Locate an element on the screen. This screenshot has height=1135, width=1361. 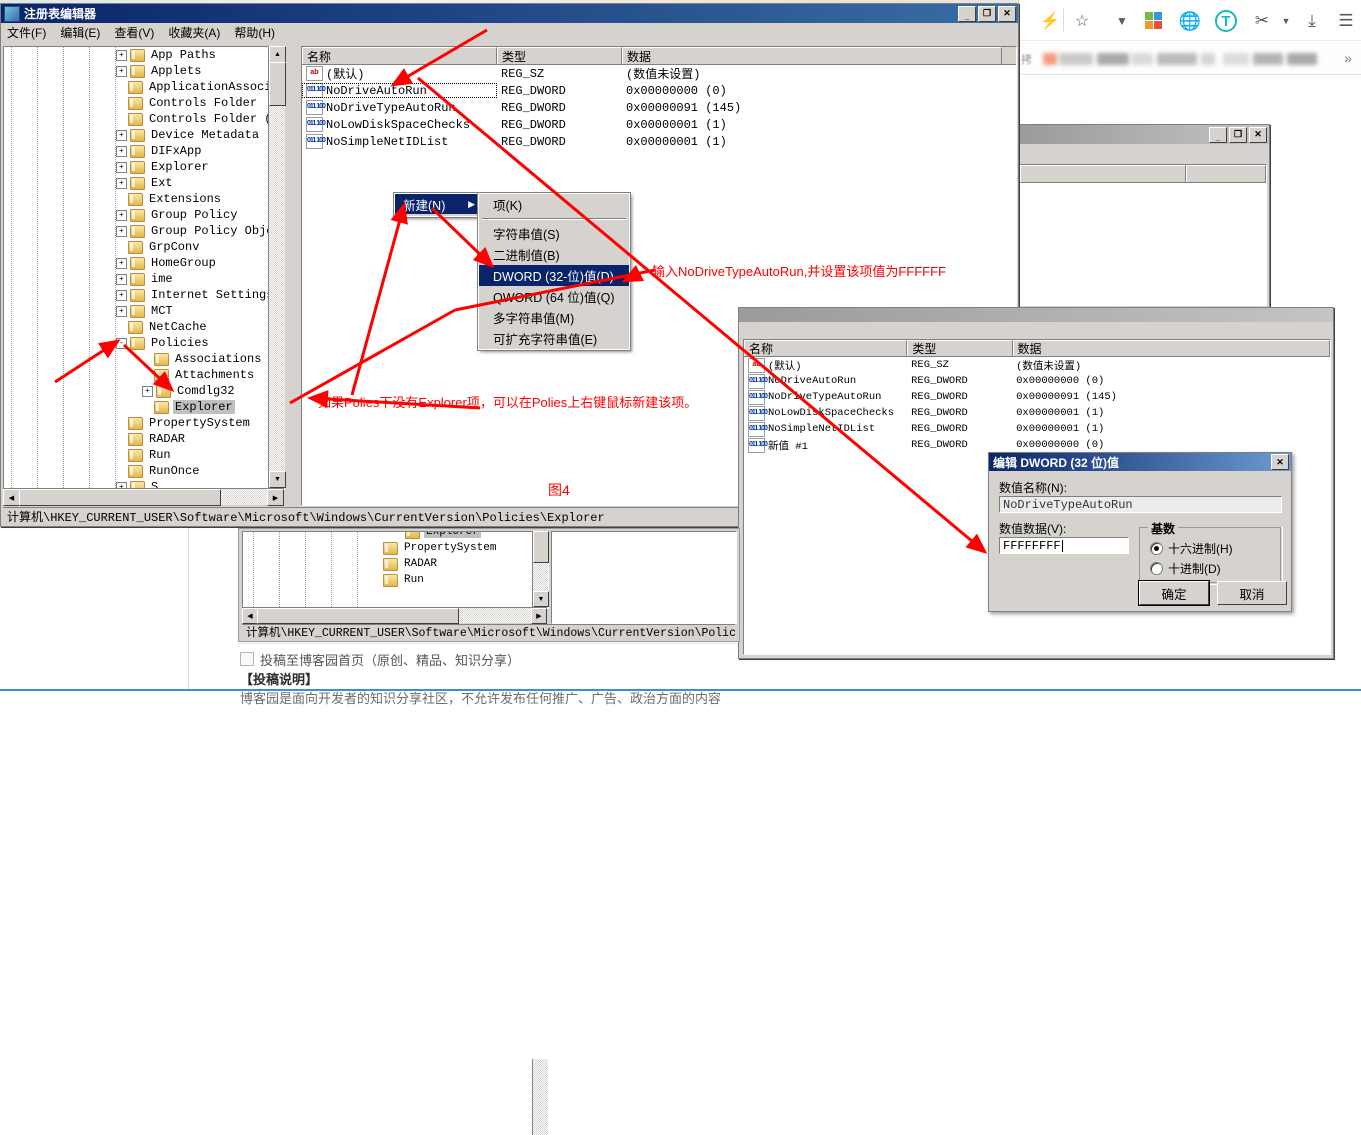
tree-item: Associations is located at coordinates (143, 359).